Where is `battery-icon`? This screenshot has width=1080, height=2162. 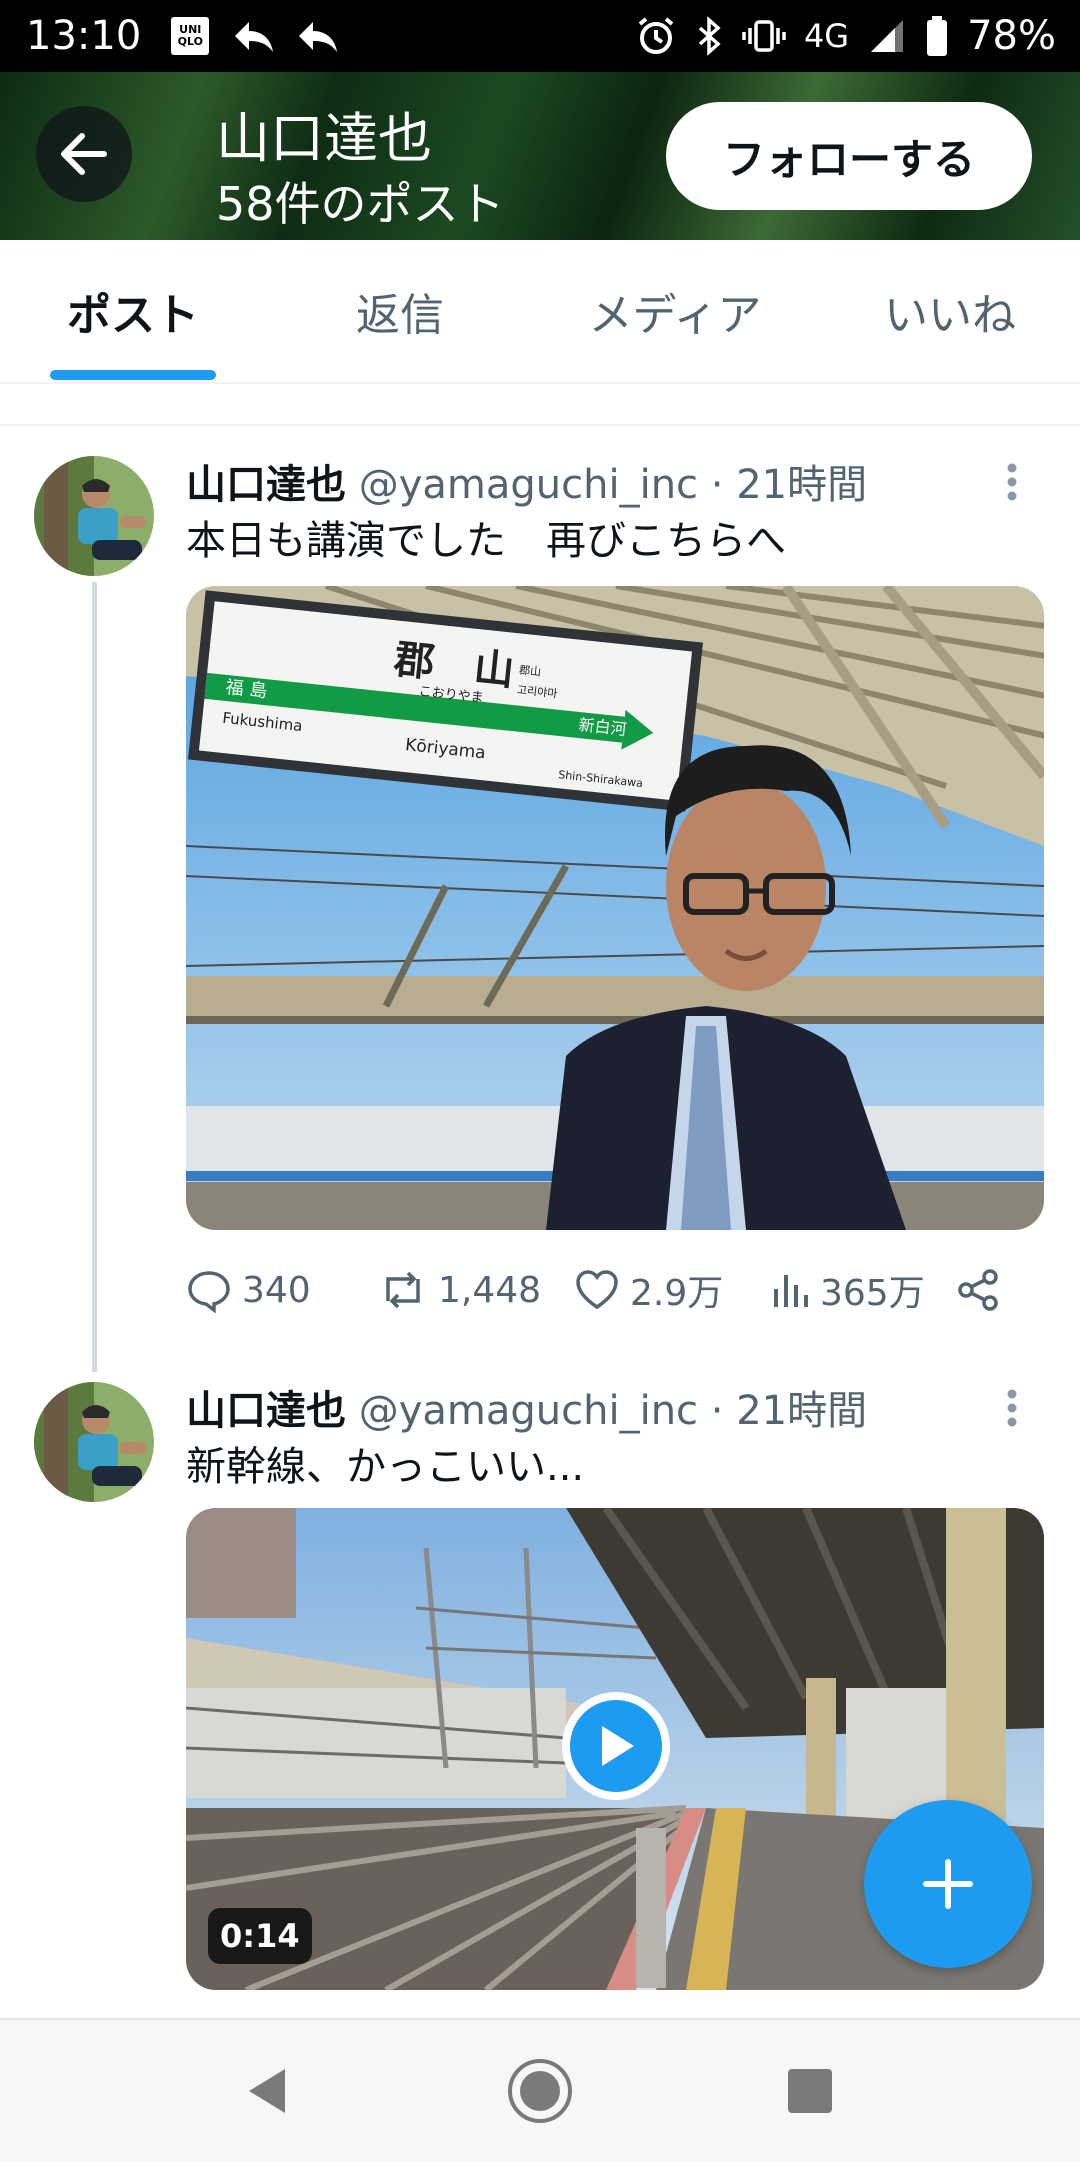 battery-icon is located at coordinates (937, 36).